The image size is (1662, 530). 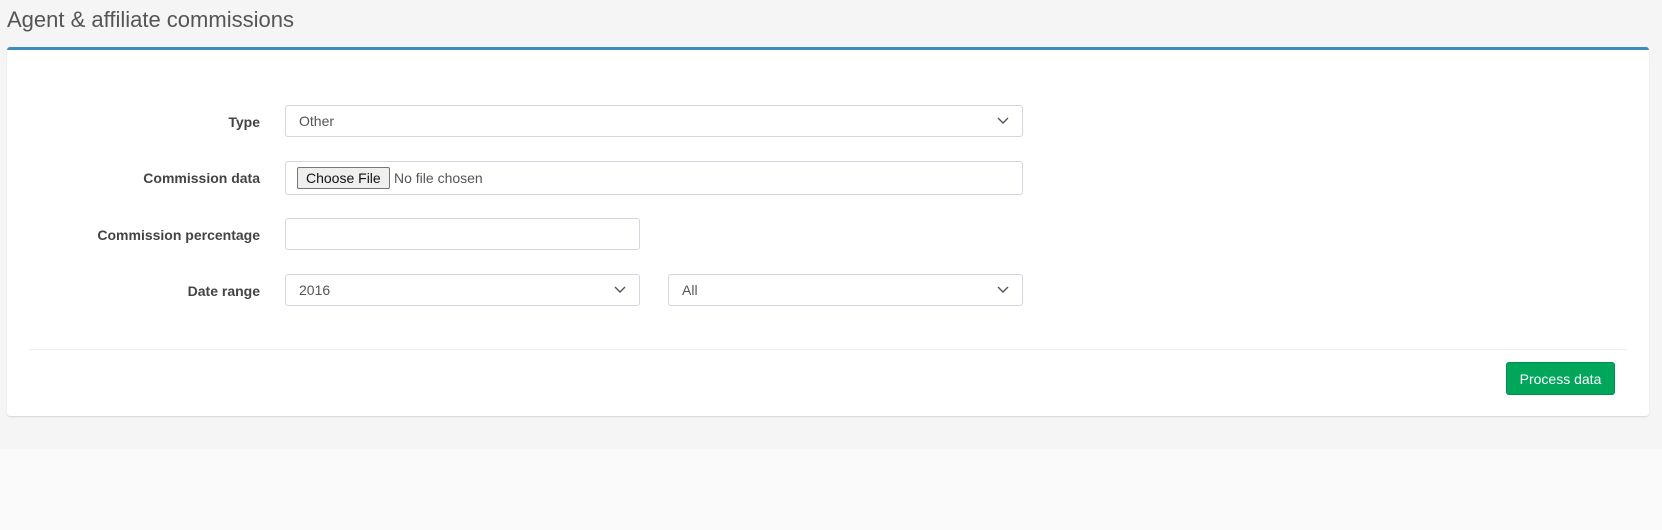 What do you see at coordinates (462, 290) in the screenshot?
I see `date-range-year-select: 2016` at bounding box center [462, 290].